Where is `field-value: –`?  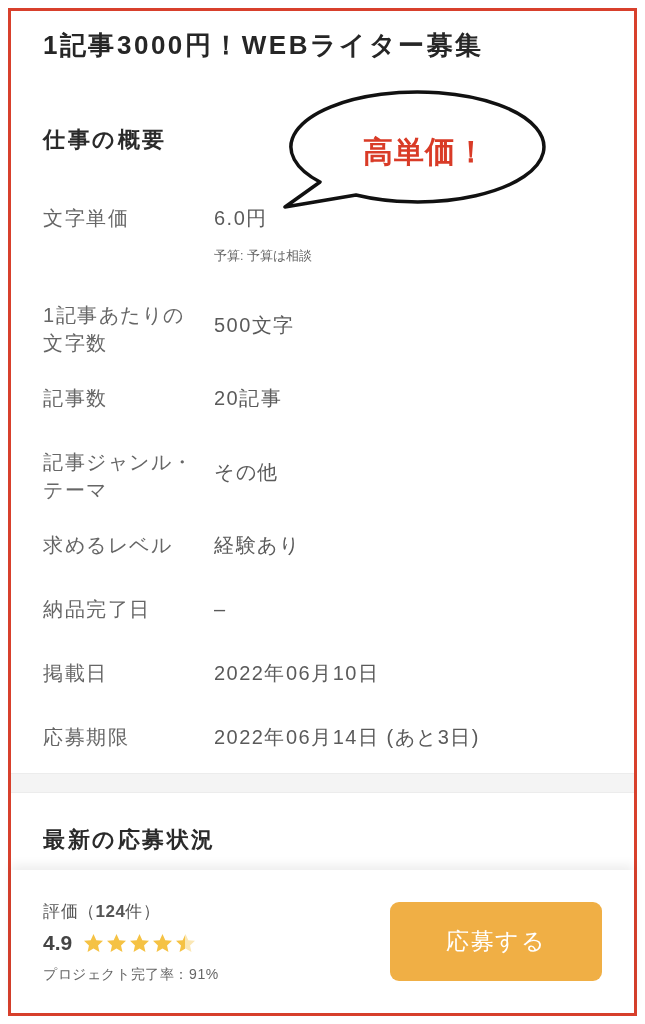
field-value: – is located at coordinates (220, 609).